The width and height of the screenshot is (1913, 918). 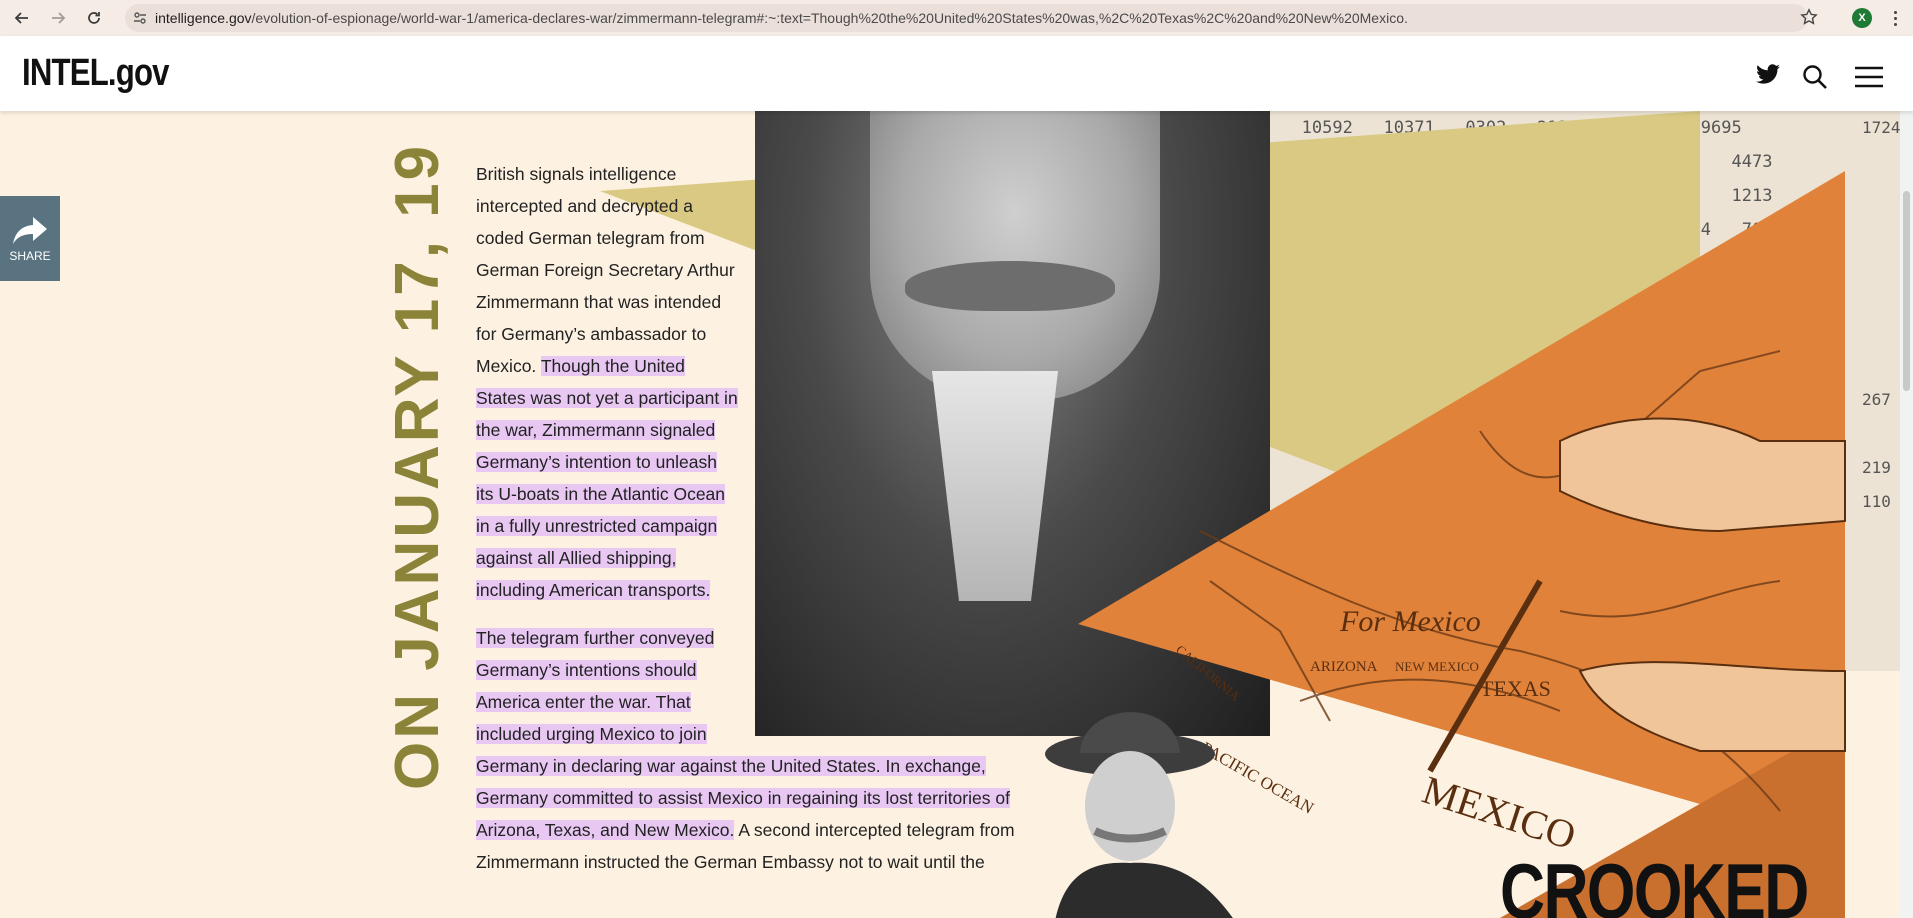 I want to click on map-label-texas: TEXAS, so click(x=1515, y=688).